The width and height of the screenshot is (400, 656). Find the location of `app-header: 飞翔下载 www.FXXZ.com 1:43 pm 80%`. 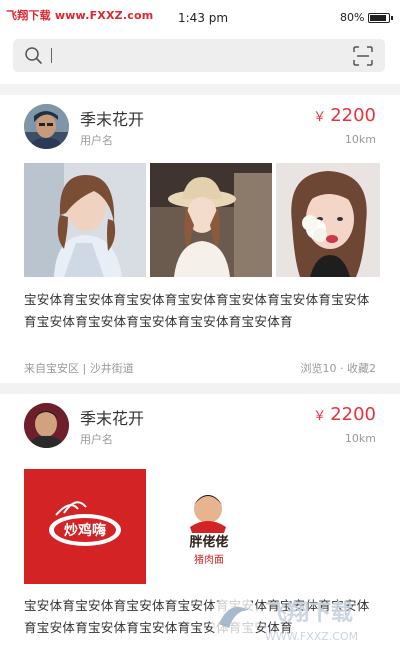

app-header: 飞翔下载 www.FXXZ.com 1:43 pm 80% is located at coordinates (200, 42).